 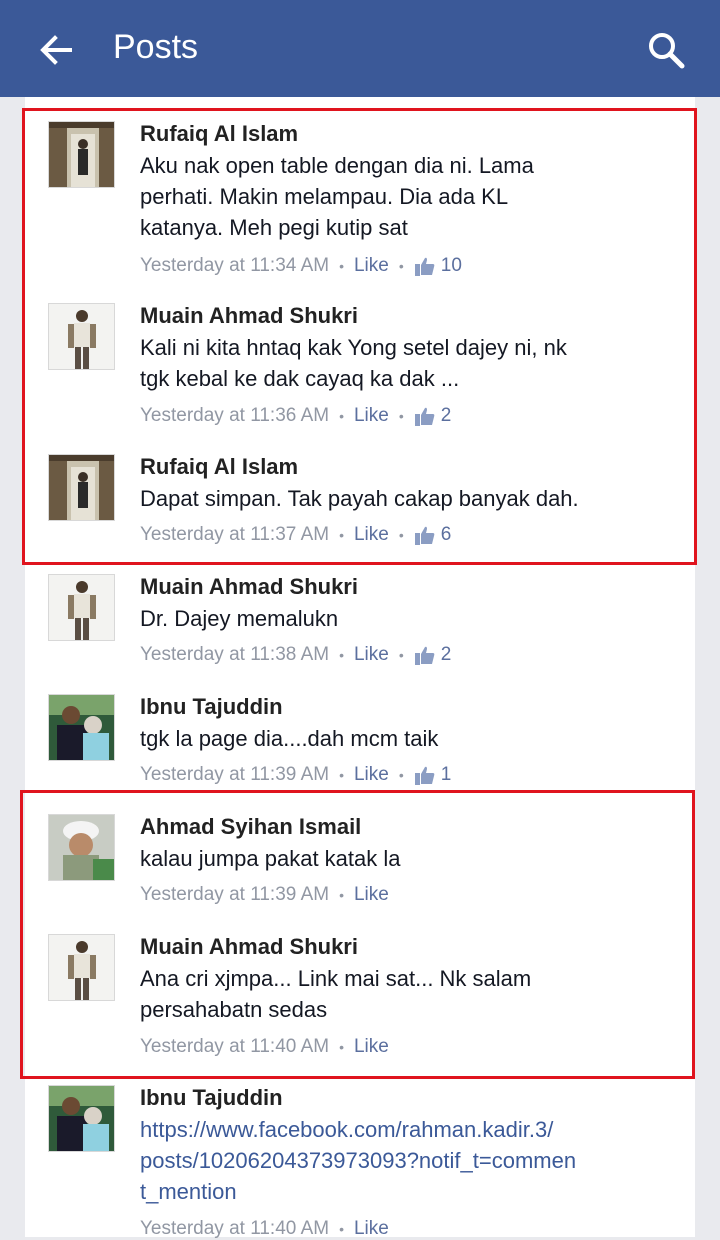 I want to click on top-bar: Posts, so click(x=360, y=48).